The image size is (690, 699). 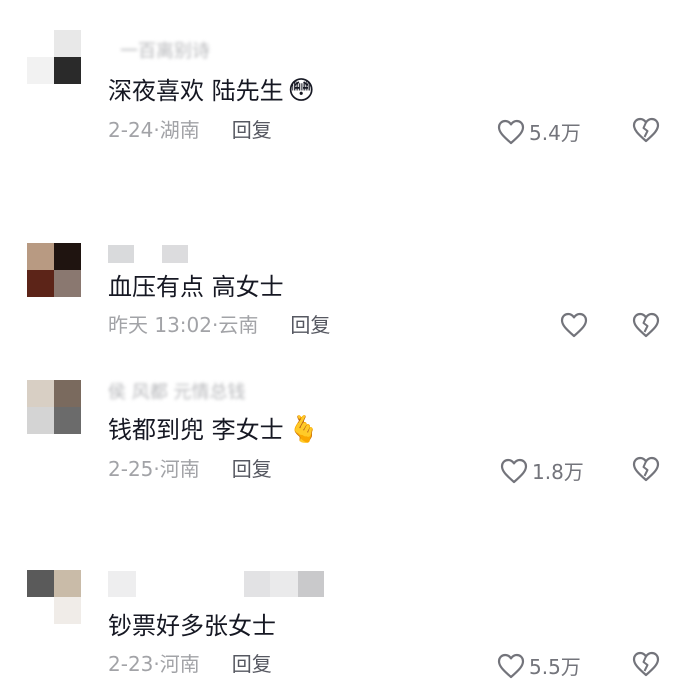 I want to click on comment-date: 2-23, so click(x=131, y=664).